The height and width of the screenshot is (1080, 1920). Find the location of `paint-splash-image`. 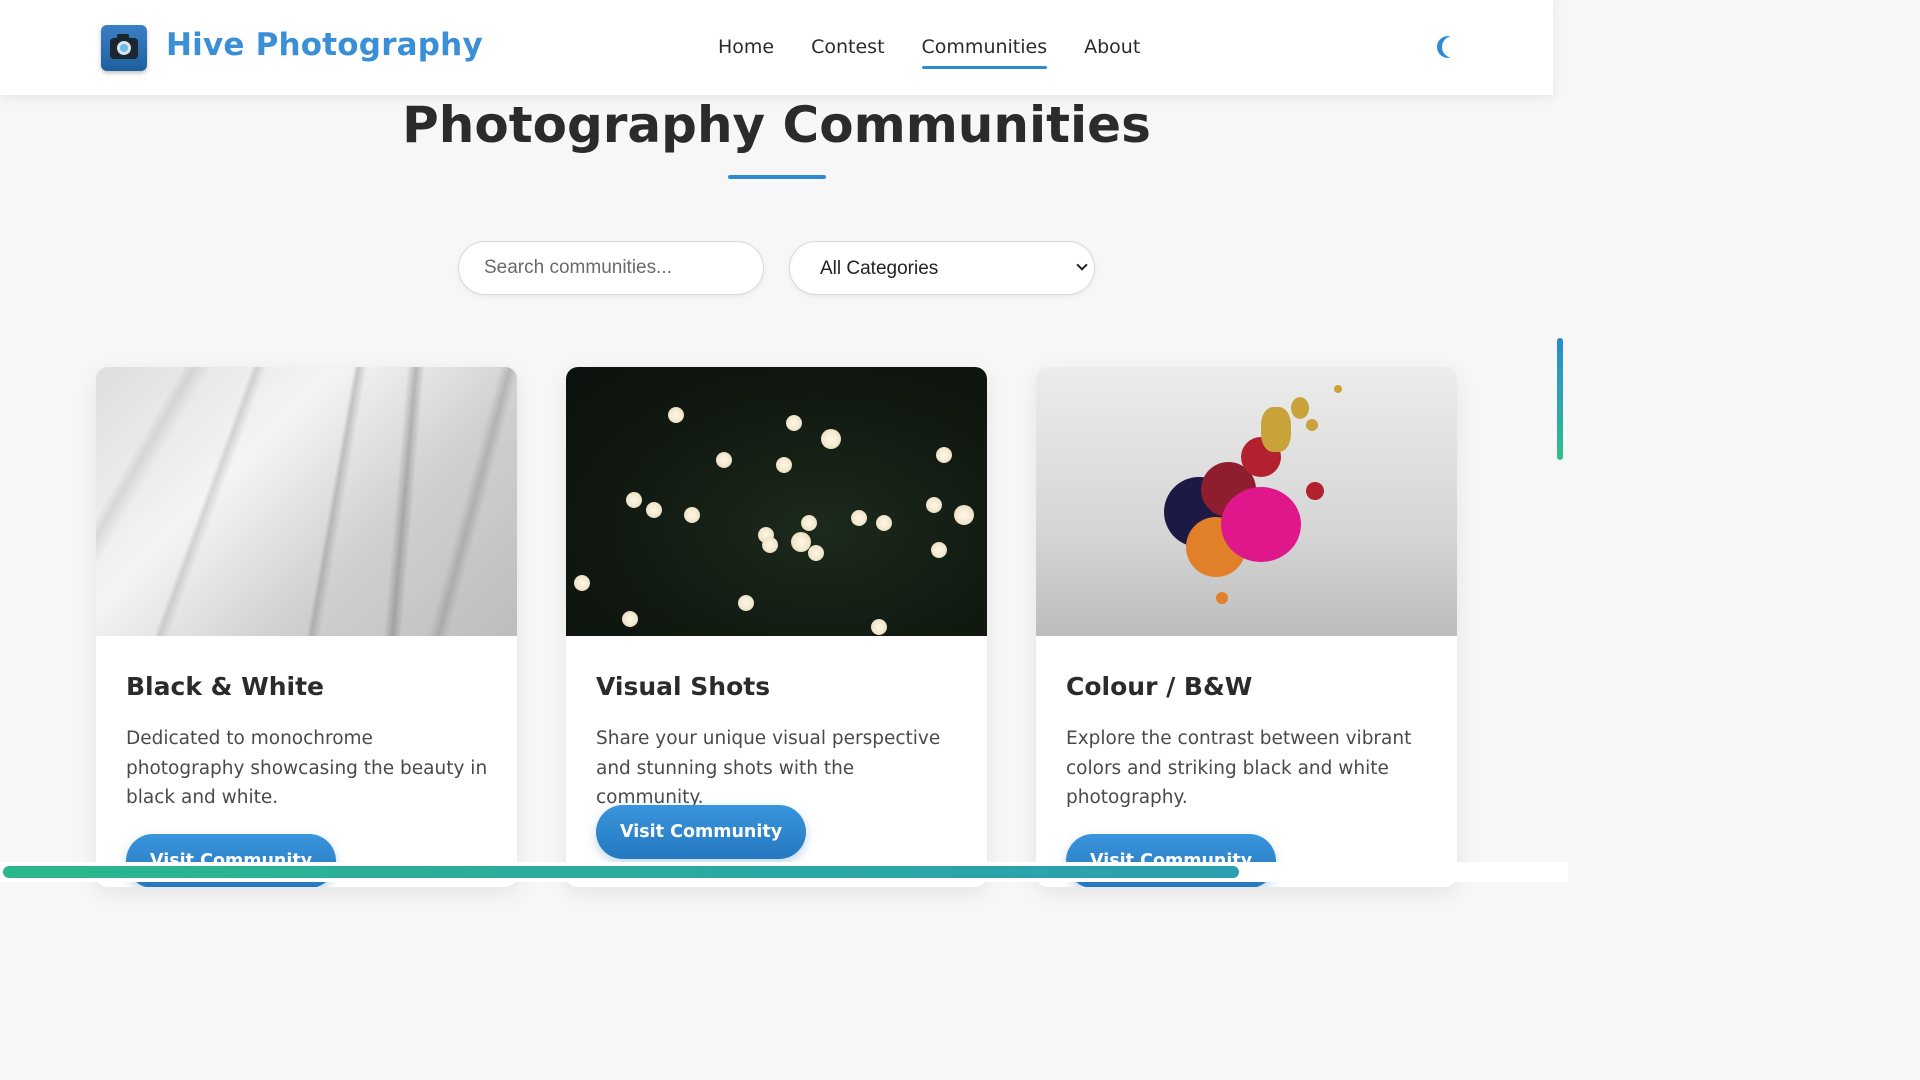

paint-splash-image is located at coordinates (1246, 501).